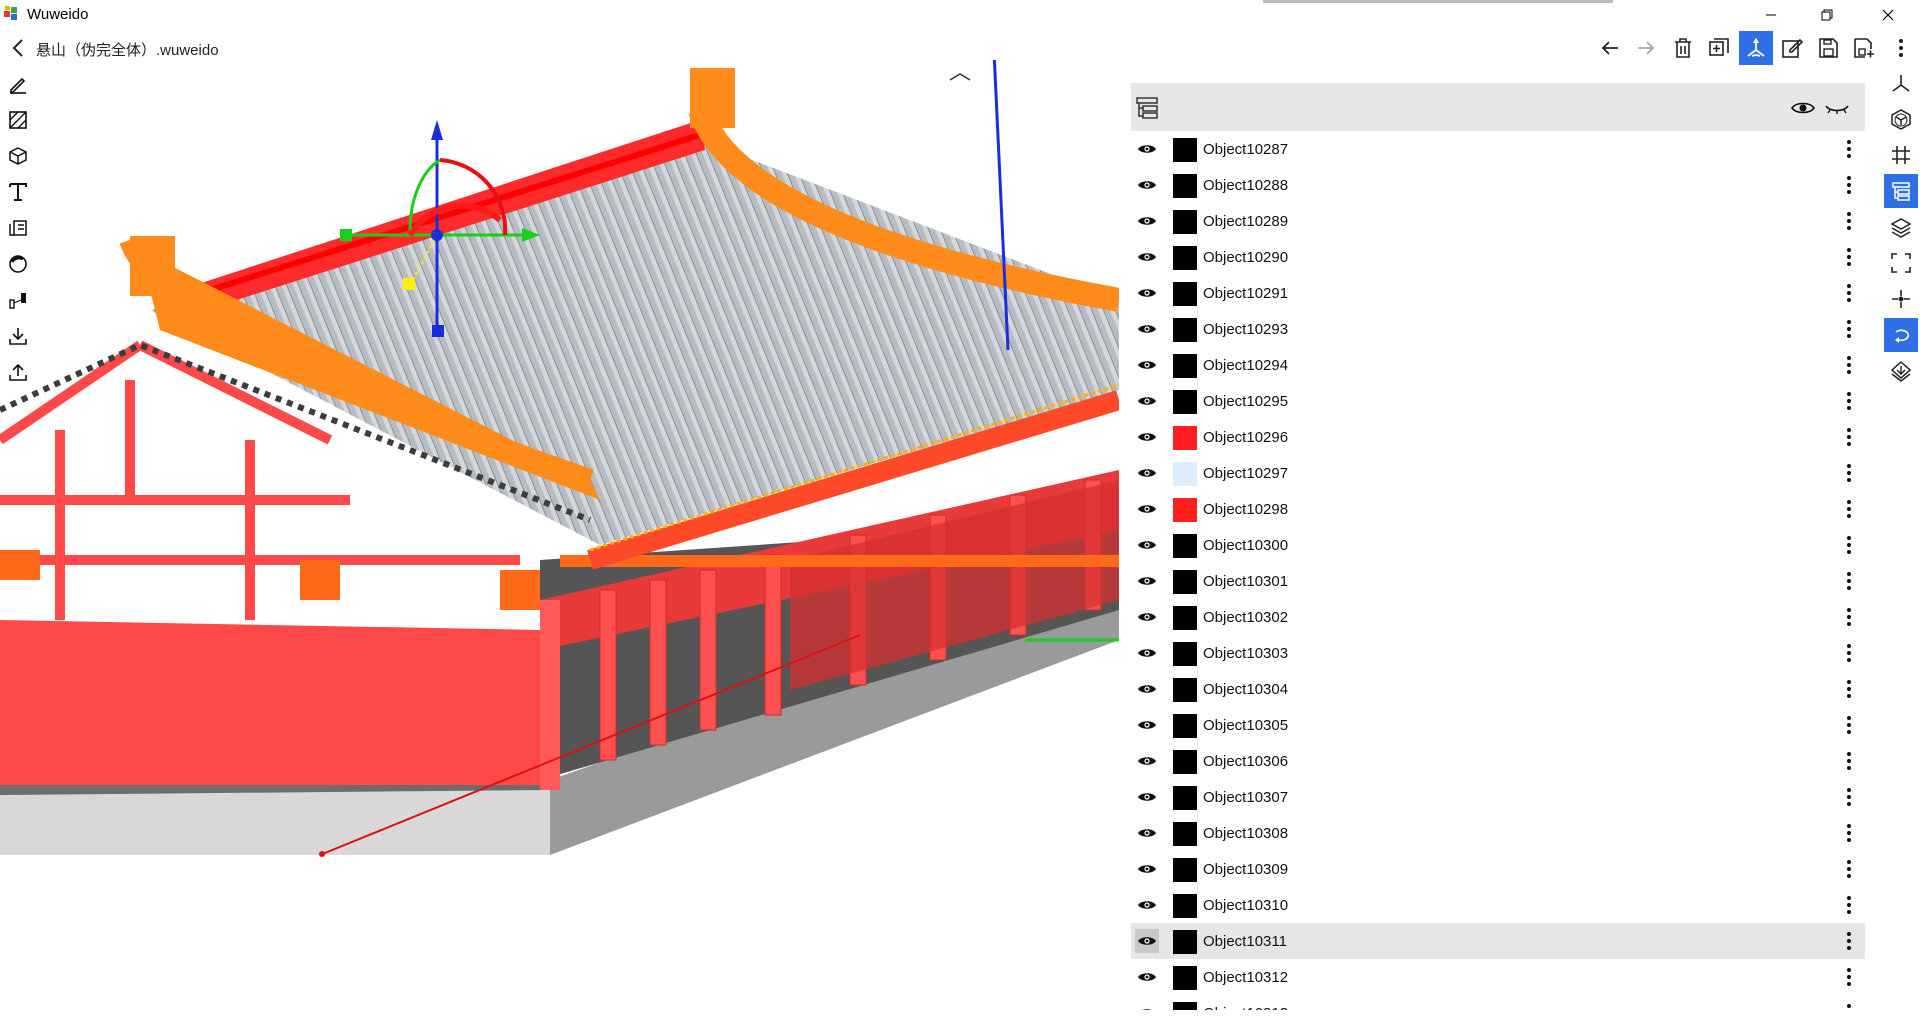 The image size is (1920, 1030). Describe the element at coordinates (1498, 329) in the screenshot. I see `object-row: Object10293` at that location.